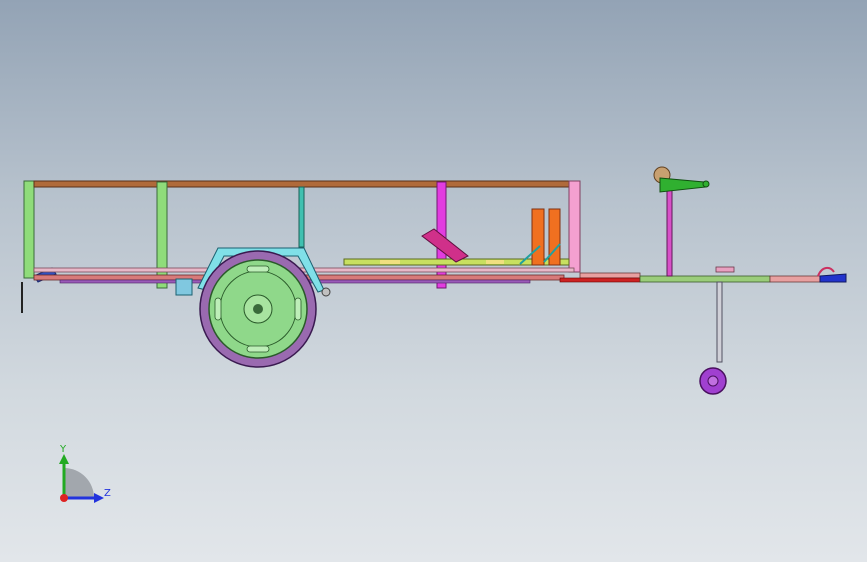  What do you see at coordinates (683, 185) in the screenshot?
I see `winch-handle` at bounding box center [683, 185].